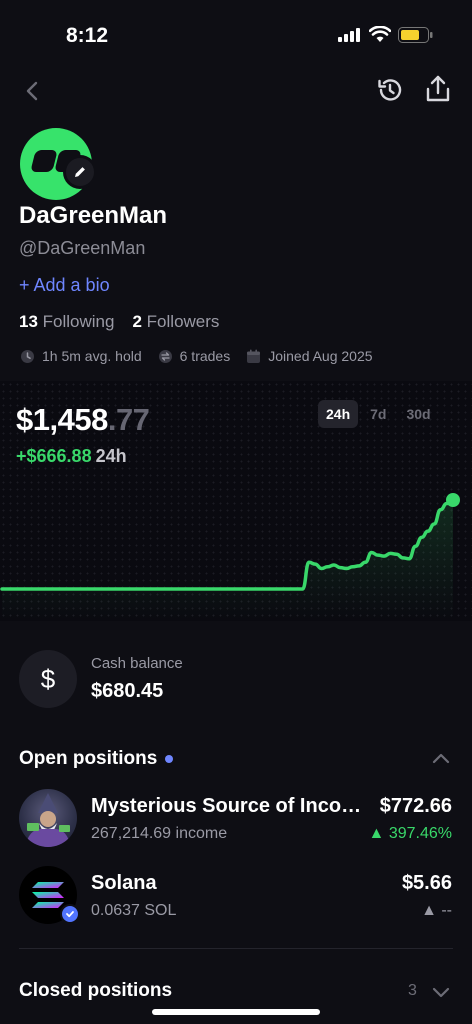 The width and height of the screenshot is (472, 1024). I want to click on range-30d: 30d, so click(418, 414).